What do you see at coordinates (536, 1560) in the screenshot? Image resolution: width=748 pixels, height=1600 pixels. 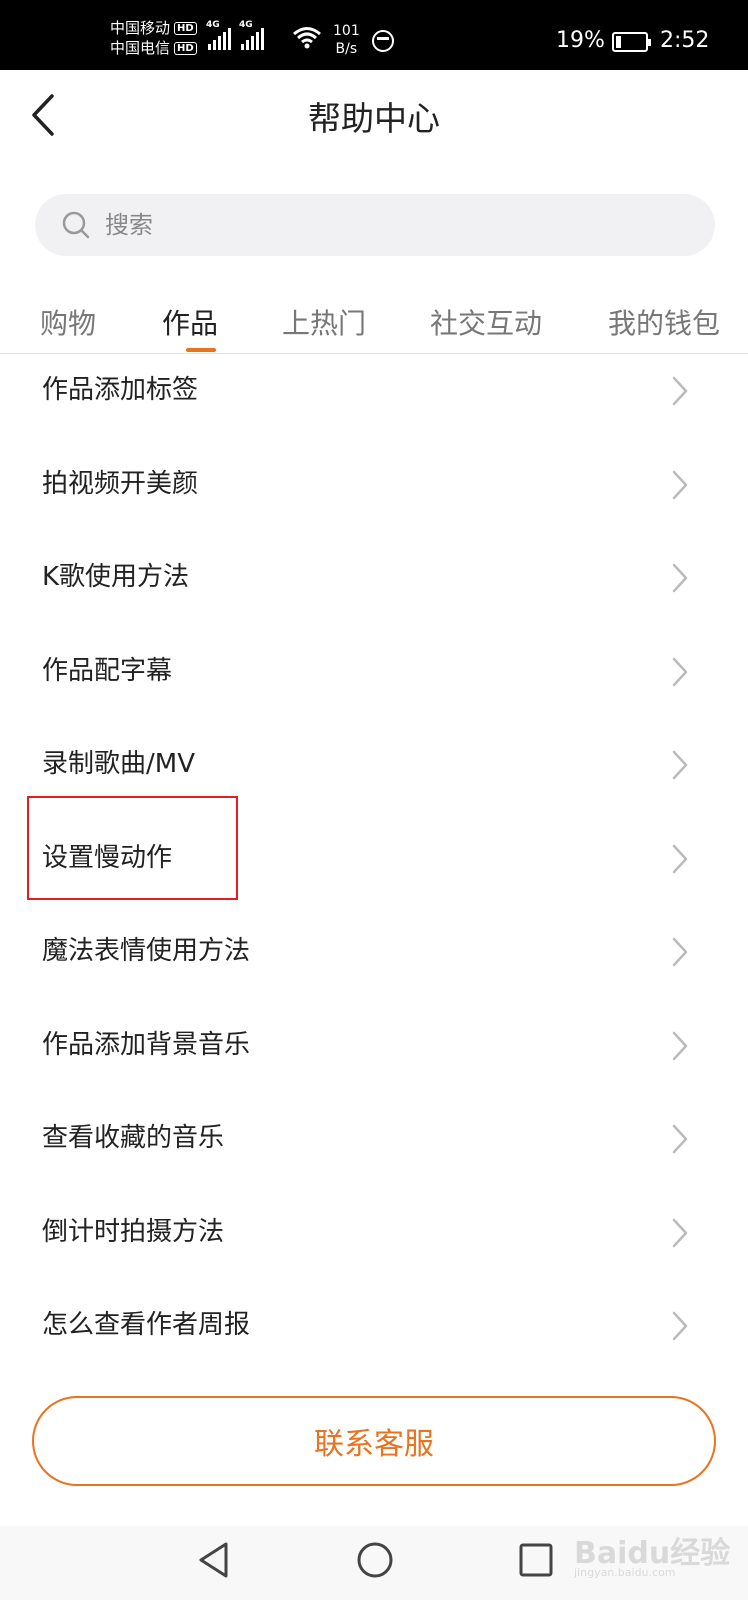 I see `nav-recent-apps-icon` at bounding box center [536, 1560].